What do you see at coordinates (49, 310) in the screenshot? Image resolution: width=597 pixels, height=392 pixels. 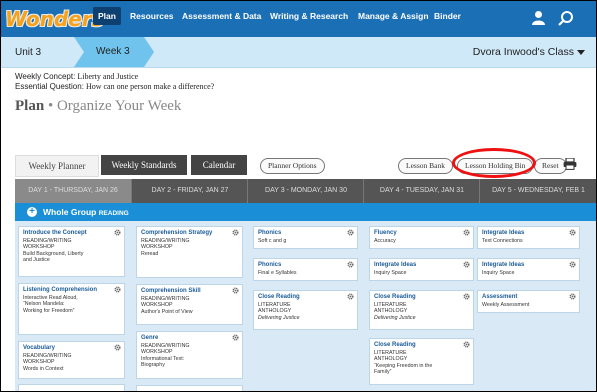 I see `card-line: Working for Freedom”` at bounding box center [49, 310].